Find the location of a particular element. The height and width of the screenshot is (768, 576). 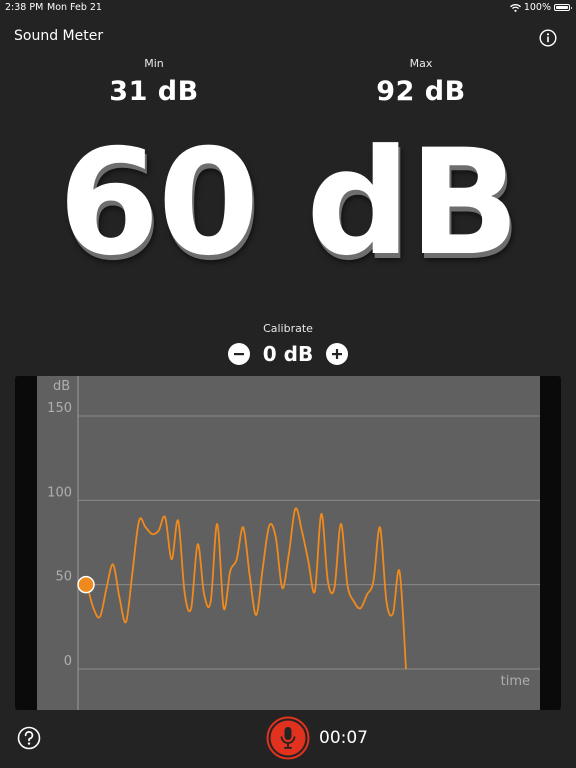

status-bar: 2:38 PM Mon Feb 21 100% is located at coordinates (288, 7).